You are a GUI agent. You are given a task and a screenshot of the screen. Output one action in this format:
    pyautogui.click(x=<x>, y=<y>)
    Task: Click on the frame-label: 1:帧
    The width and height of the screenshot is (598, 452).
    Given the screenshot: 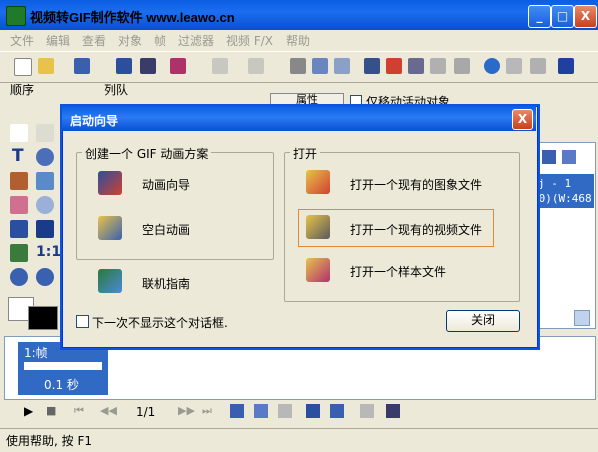 What is the action you would take?
    pyautogui.click(x=36, y=353)
    